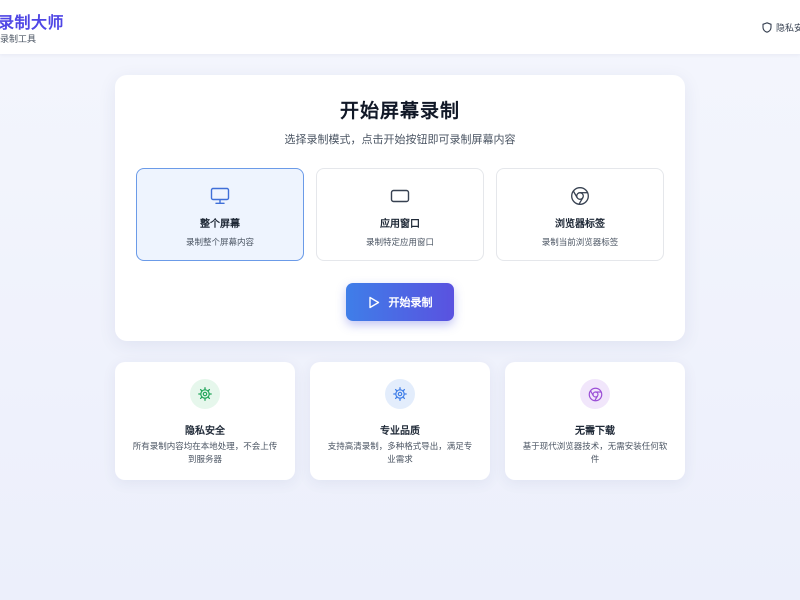 The width and height of the screenshot is (800, 600). Describe the element at coordinates (373, 302) in the screenshot. I see `play-icon` at that location.